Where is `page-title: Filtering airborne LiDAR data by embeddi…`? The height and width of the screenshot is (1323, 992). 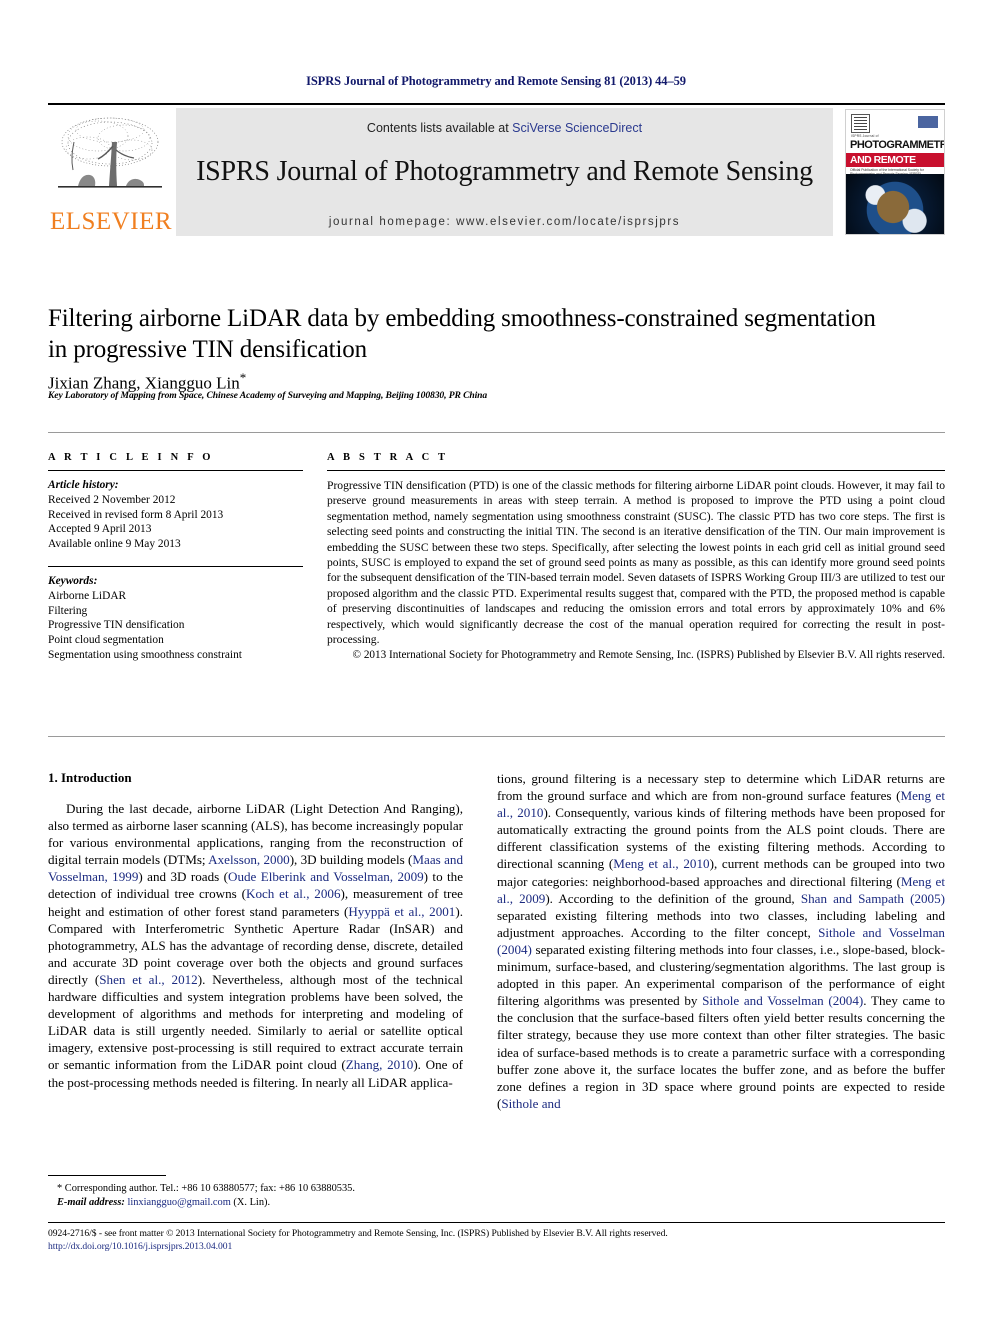
page-title: Filtering airborne LiDAR data by embeddi… is located at coordinates (462, 334).